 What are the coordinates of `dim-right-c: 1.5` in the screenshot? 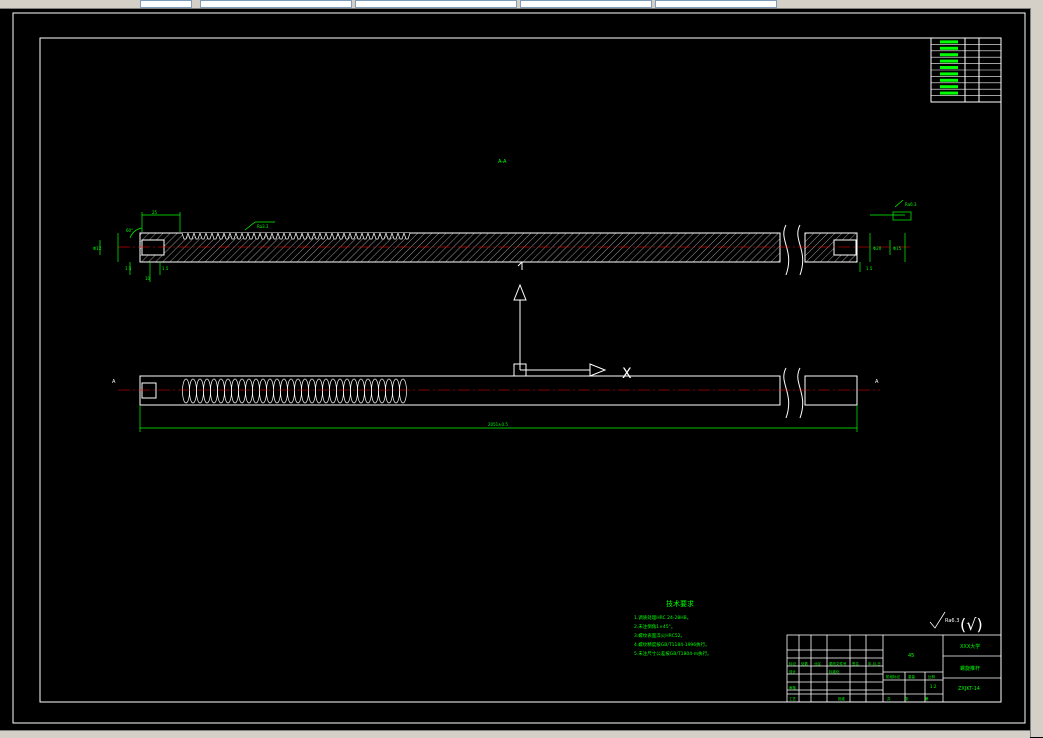 It's located at (869, 268).